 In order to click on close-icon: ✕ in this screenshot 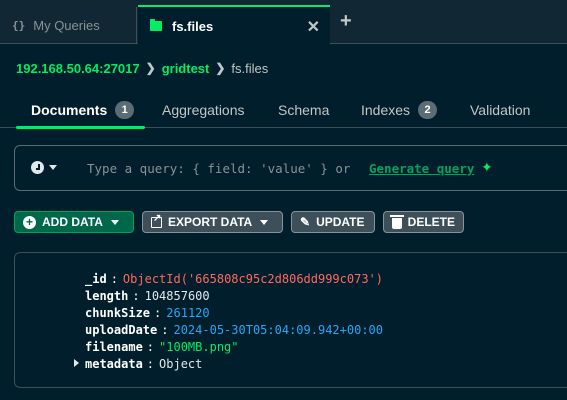, I will do `click(313, 27)`.